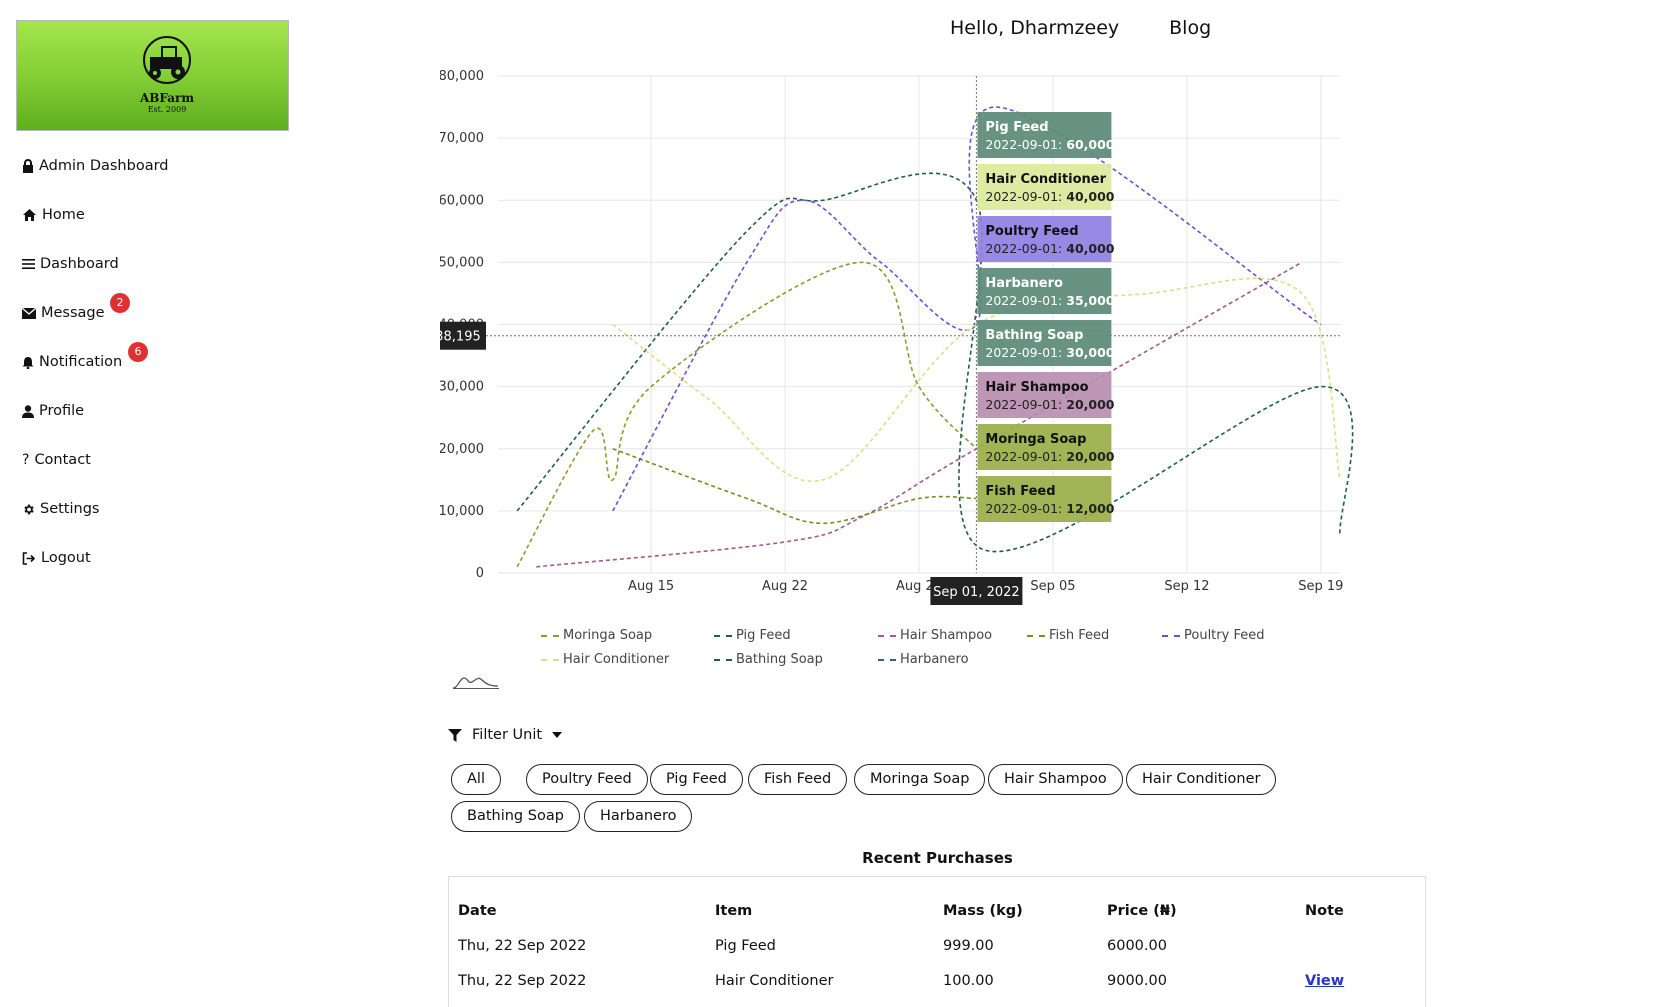  I want to click on table-cell: 999.00, so click(968, 946).